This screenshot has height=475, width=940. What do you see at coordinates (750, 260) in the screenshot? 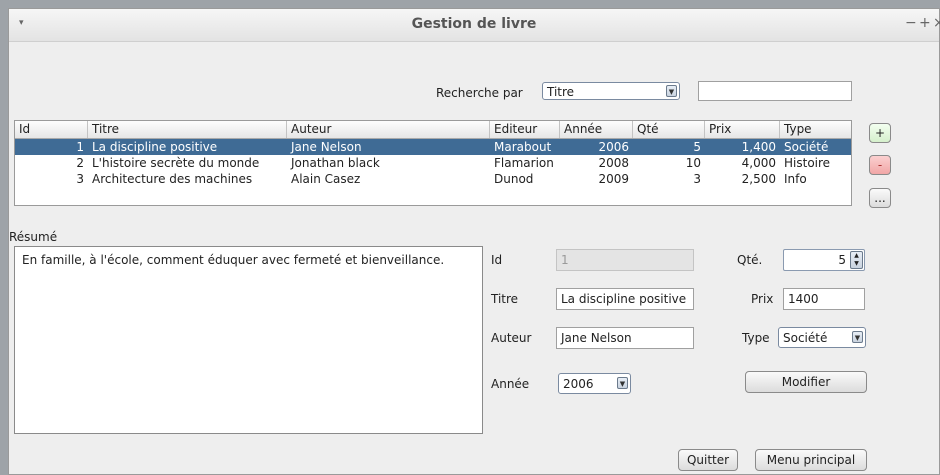
I see `qte-label: Qté.` at bounding box center [750, 260].